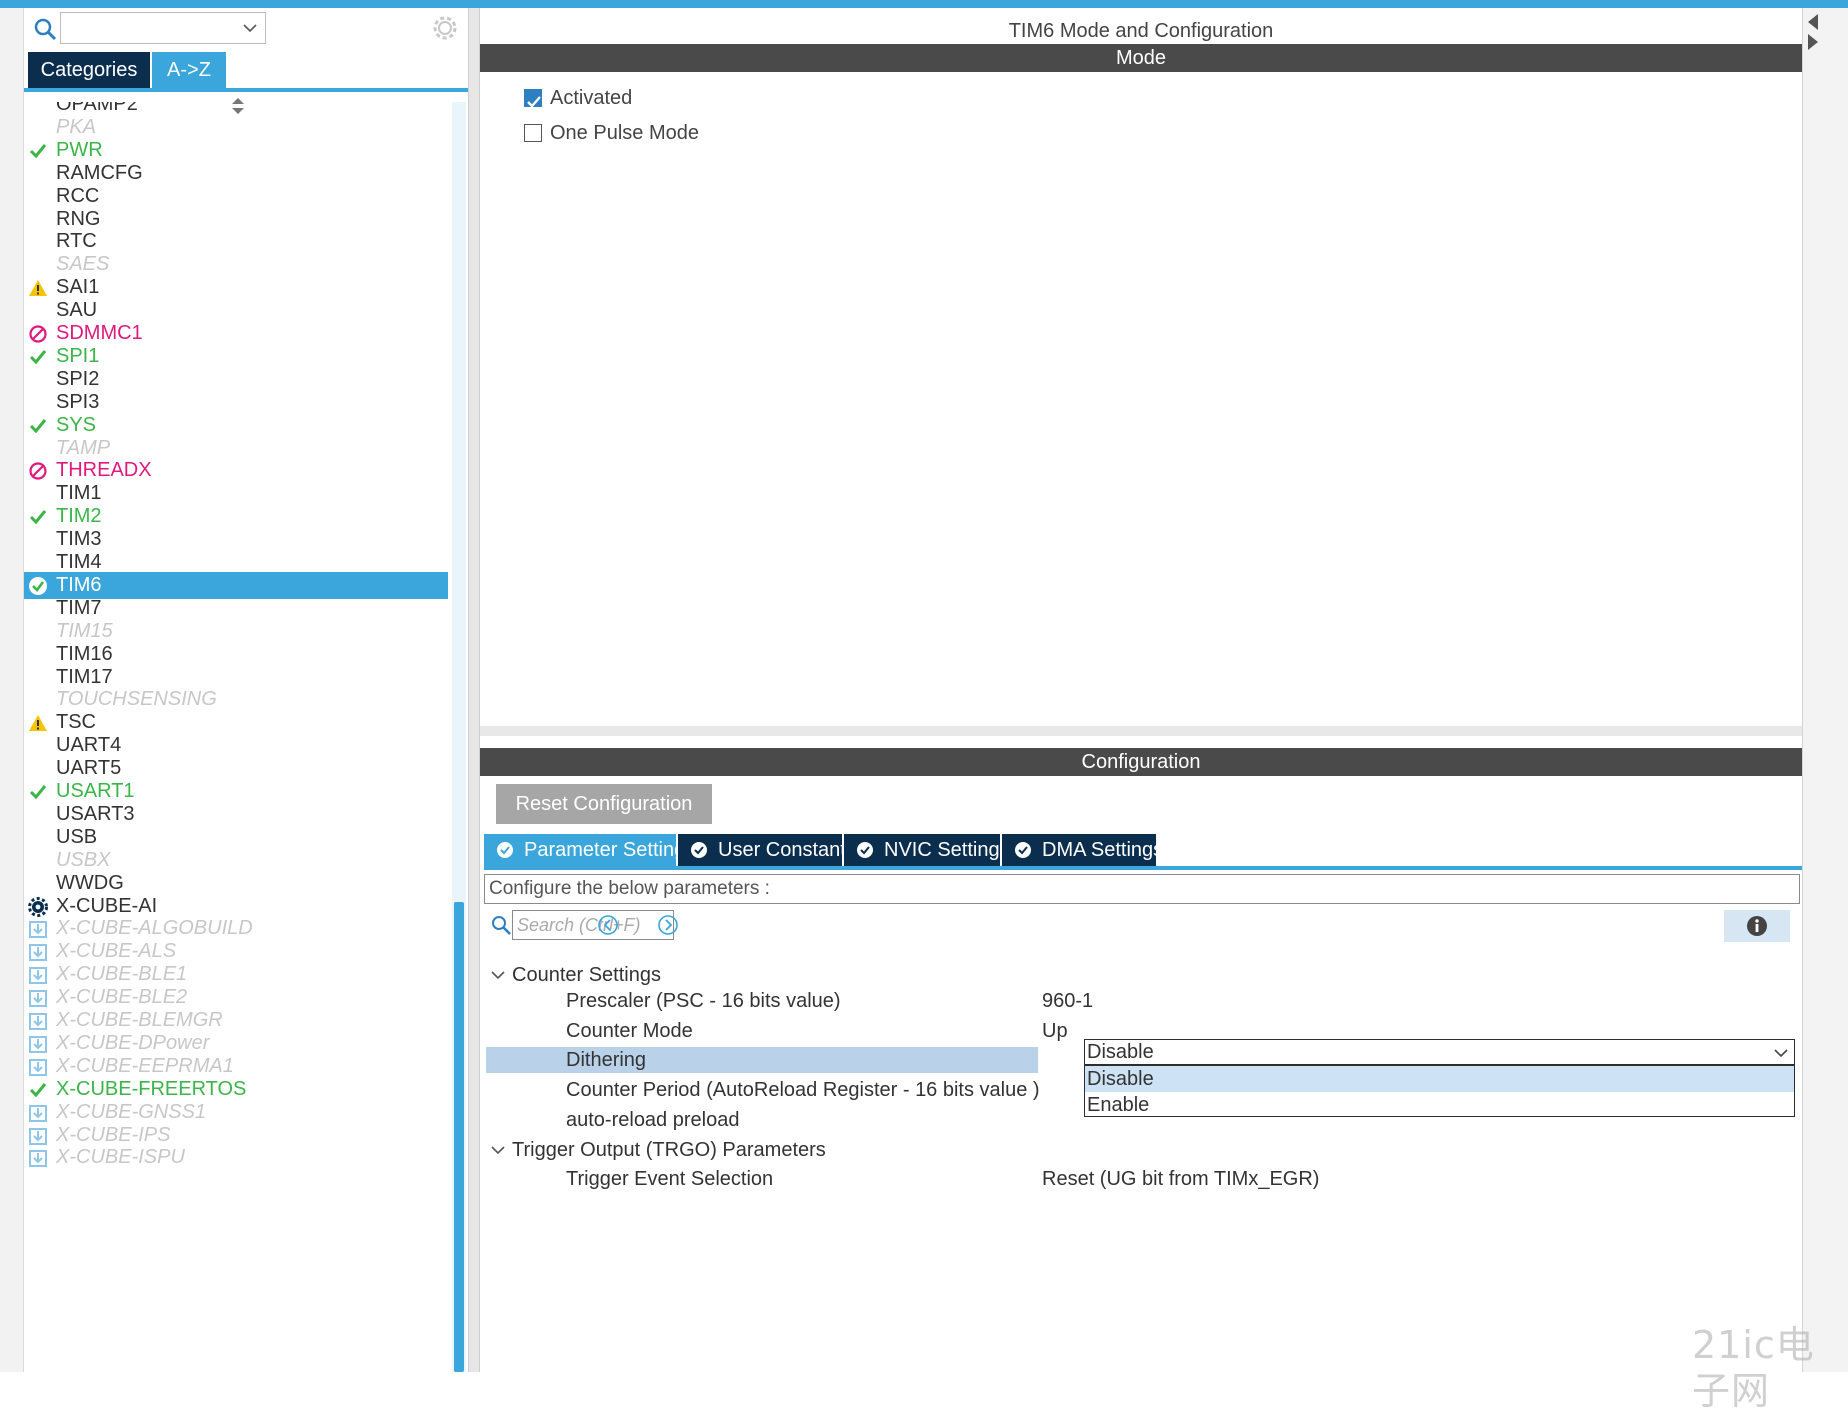  What do you see at coordinates (1825, 690) in the screenshot?
I see `right-side-margin` at bounding box center [1825, 690].